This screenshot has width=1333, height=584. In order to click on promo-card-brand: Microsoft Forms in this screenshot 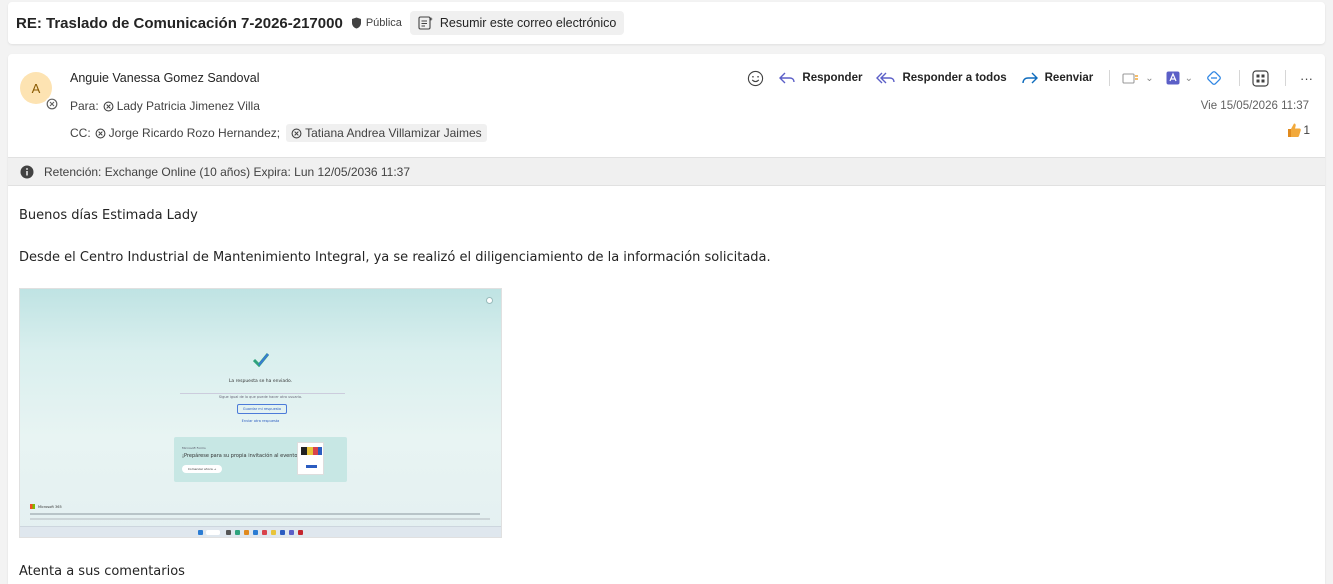, I will do `click(194, 448)`.